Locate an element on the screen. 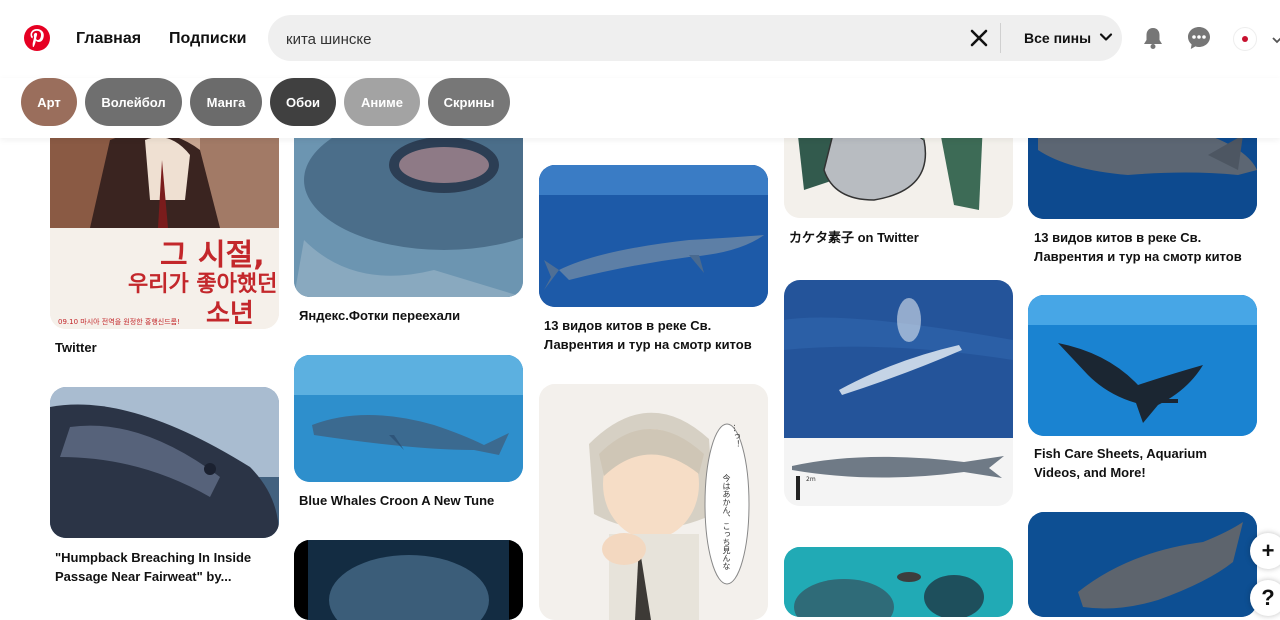 This screenshot has width=1280, height=620. search-divider is located at coordinates (1000, 38).